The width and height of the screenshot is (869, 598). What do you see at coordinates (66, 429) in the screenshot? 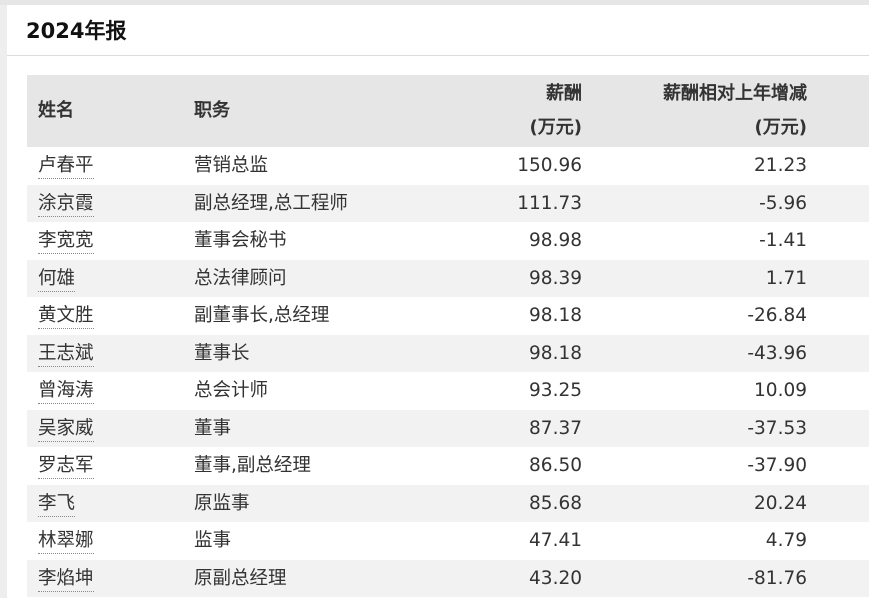
I see `person-name-link: 吴家威` at bounding box center [66, 429].